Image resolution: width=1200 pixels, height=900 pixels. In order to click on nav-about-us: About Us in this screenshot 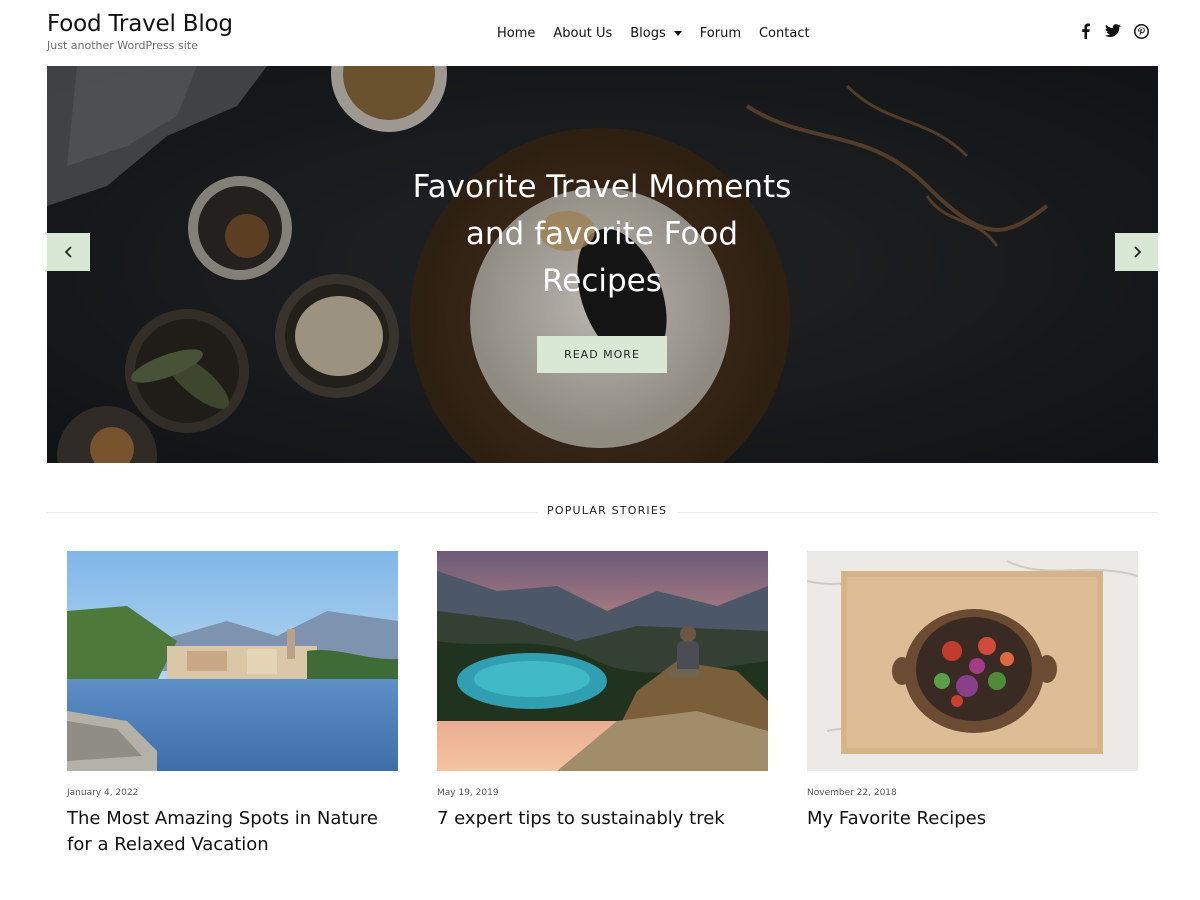, I will do `click(582, 33)`.